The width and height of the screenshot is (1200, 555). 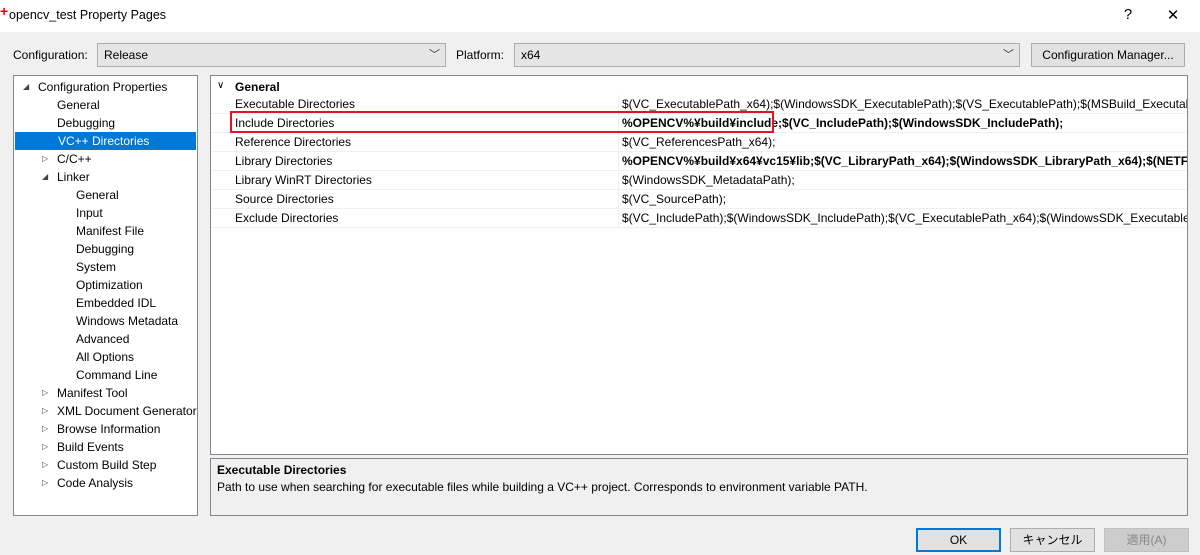 What do you see at coordinates (1128, 14) in the screenshot?
I see `help-button: ?` at bounding box center [1128, 14].